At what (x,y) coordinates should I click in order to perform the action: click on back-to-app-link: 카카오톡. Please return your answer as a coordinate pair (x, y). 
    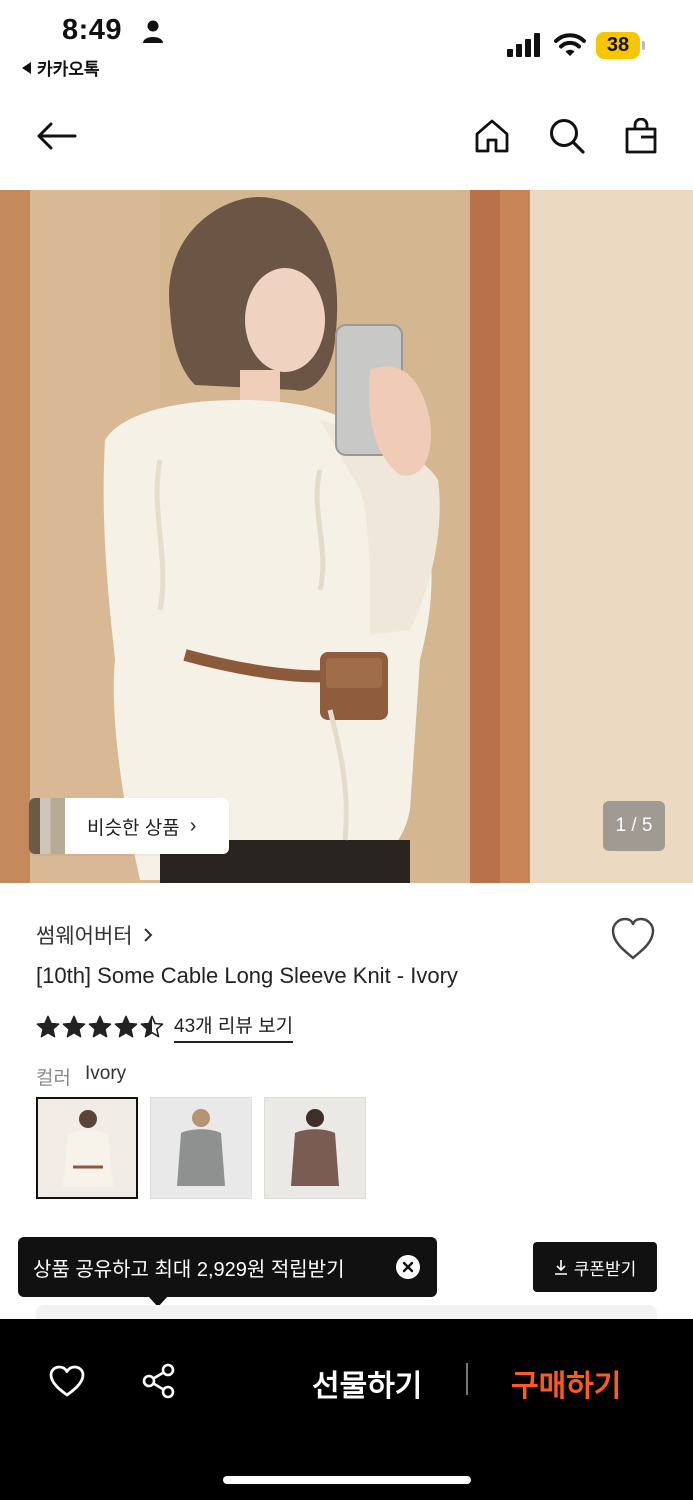
    Looking at the image, I should click on (61, 67).